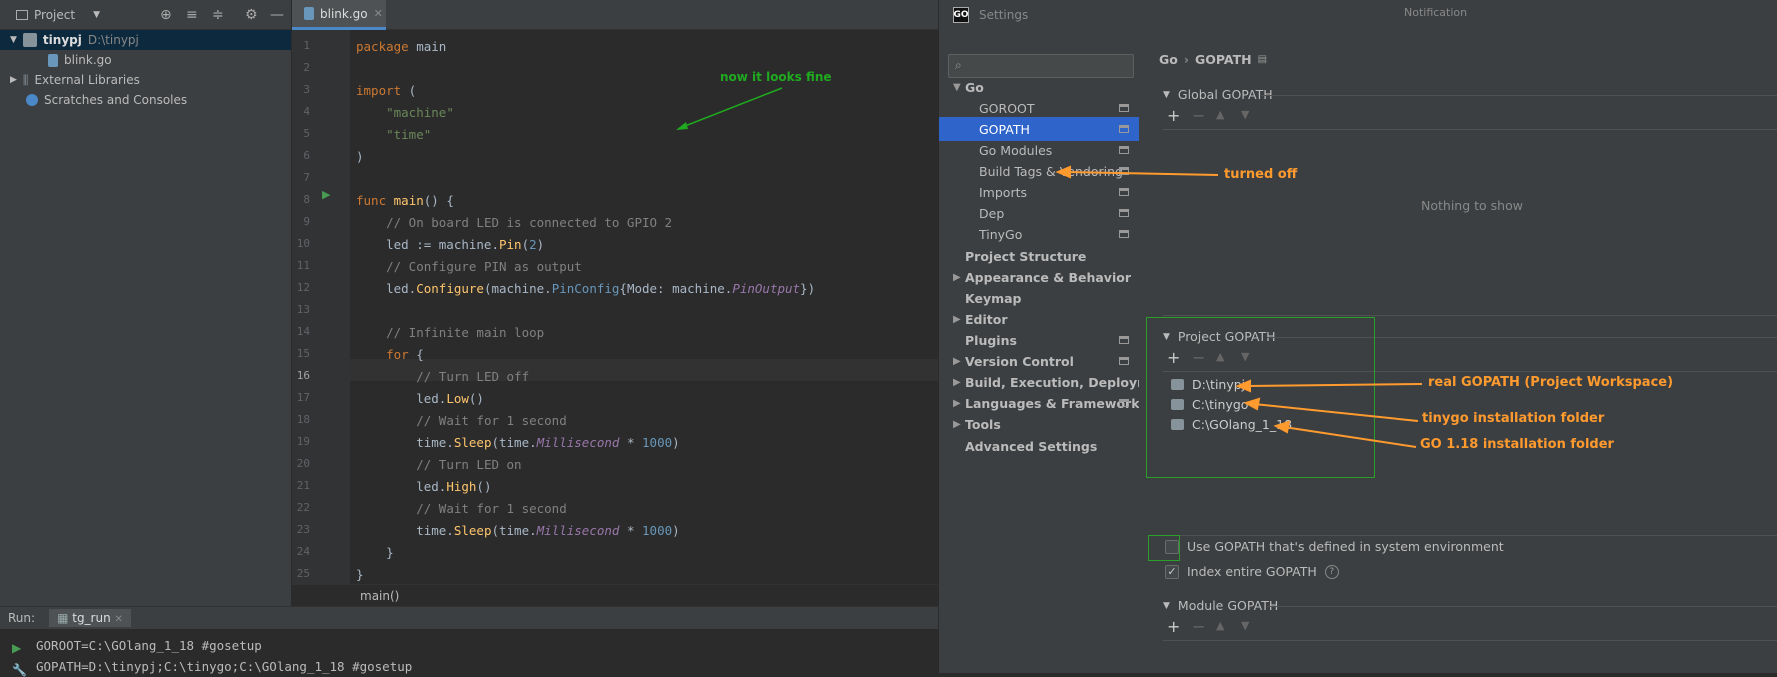 The height and width of the screenshot is (677, 1777). I want to click on annotation-arrows, so click(1239, 306).